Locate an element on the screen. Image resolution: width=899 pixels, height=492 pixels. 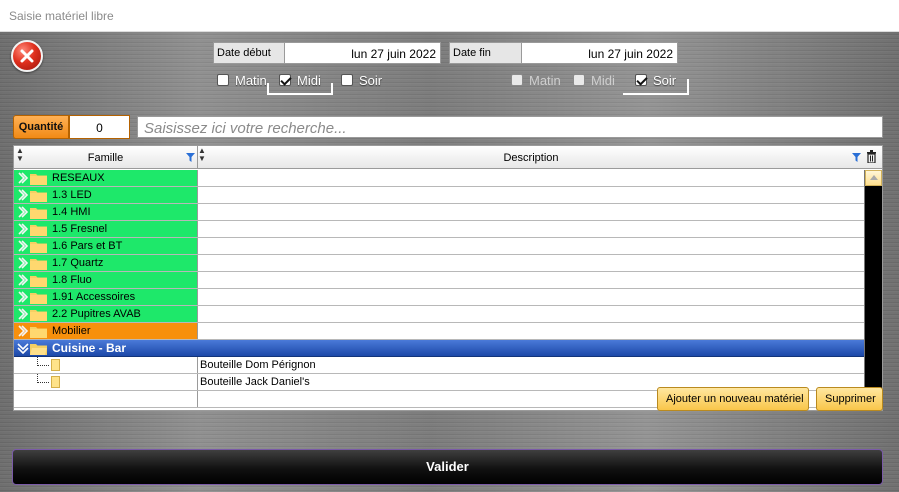
validate-button: Valider is located at coordinates (447, 467).